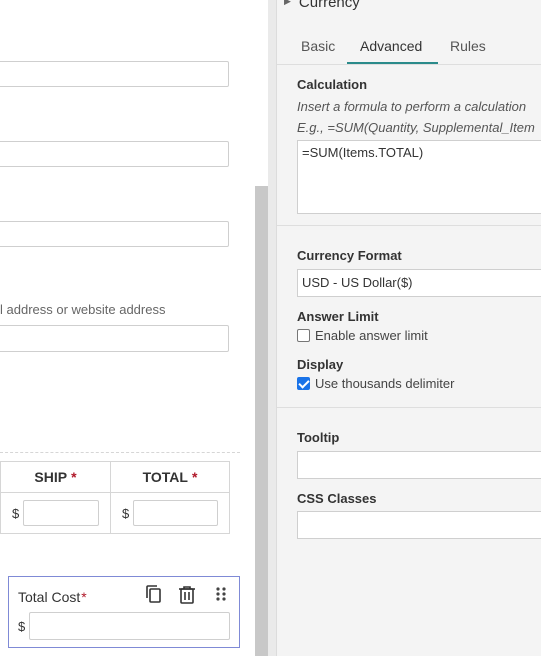 The image size is (541, 656). I want to click on css-classes-label: CSS Classes, so click(337, 498).